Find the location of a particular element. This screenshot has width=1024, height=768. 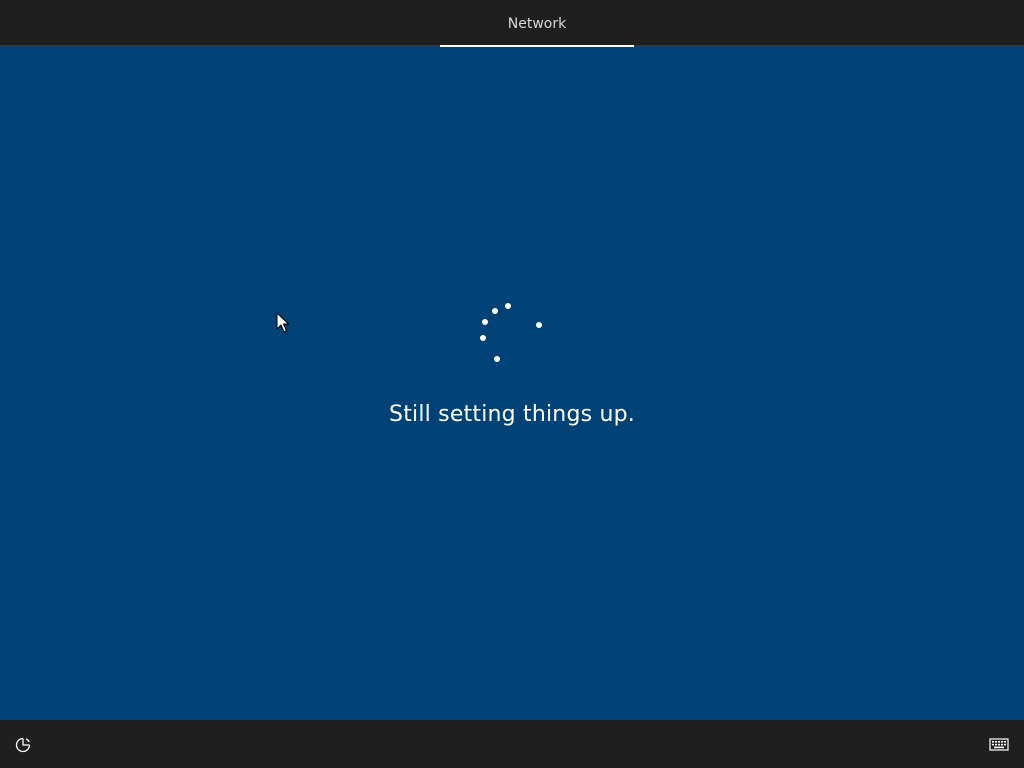

step-tab-network: Network is located at coordinates (537, 23).